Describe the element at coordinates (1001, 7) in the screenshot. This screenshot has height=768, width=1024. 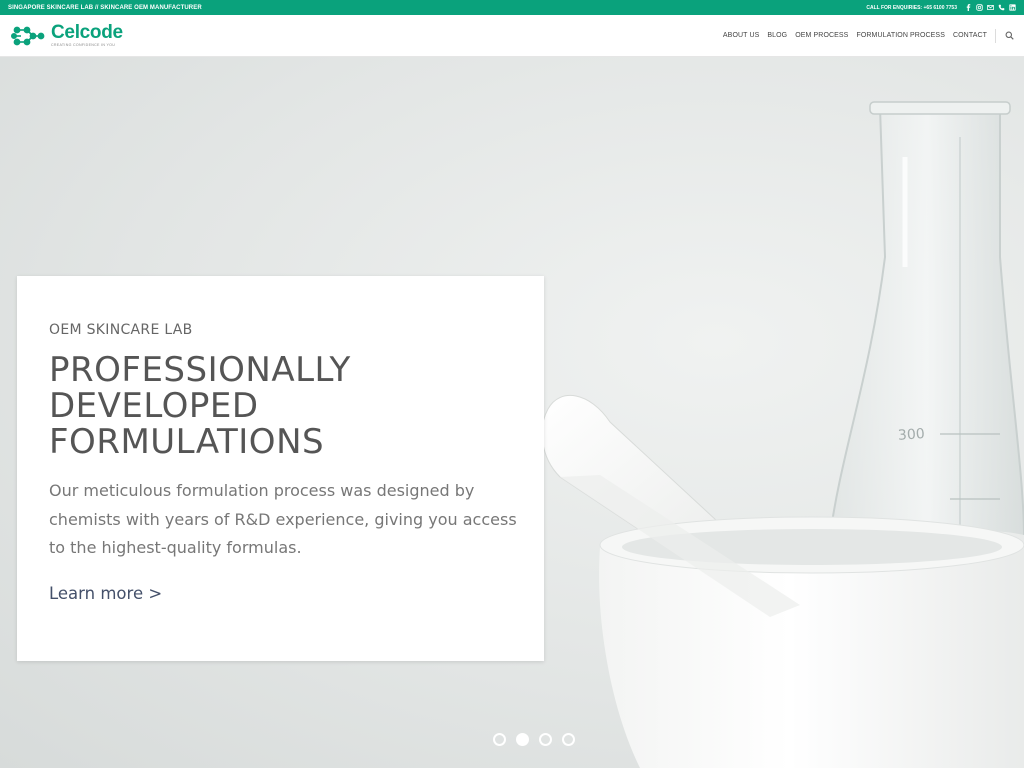
I see `phone-icon` at that location.